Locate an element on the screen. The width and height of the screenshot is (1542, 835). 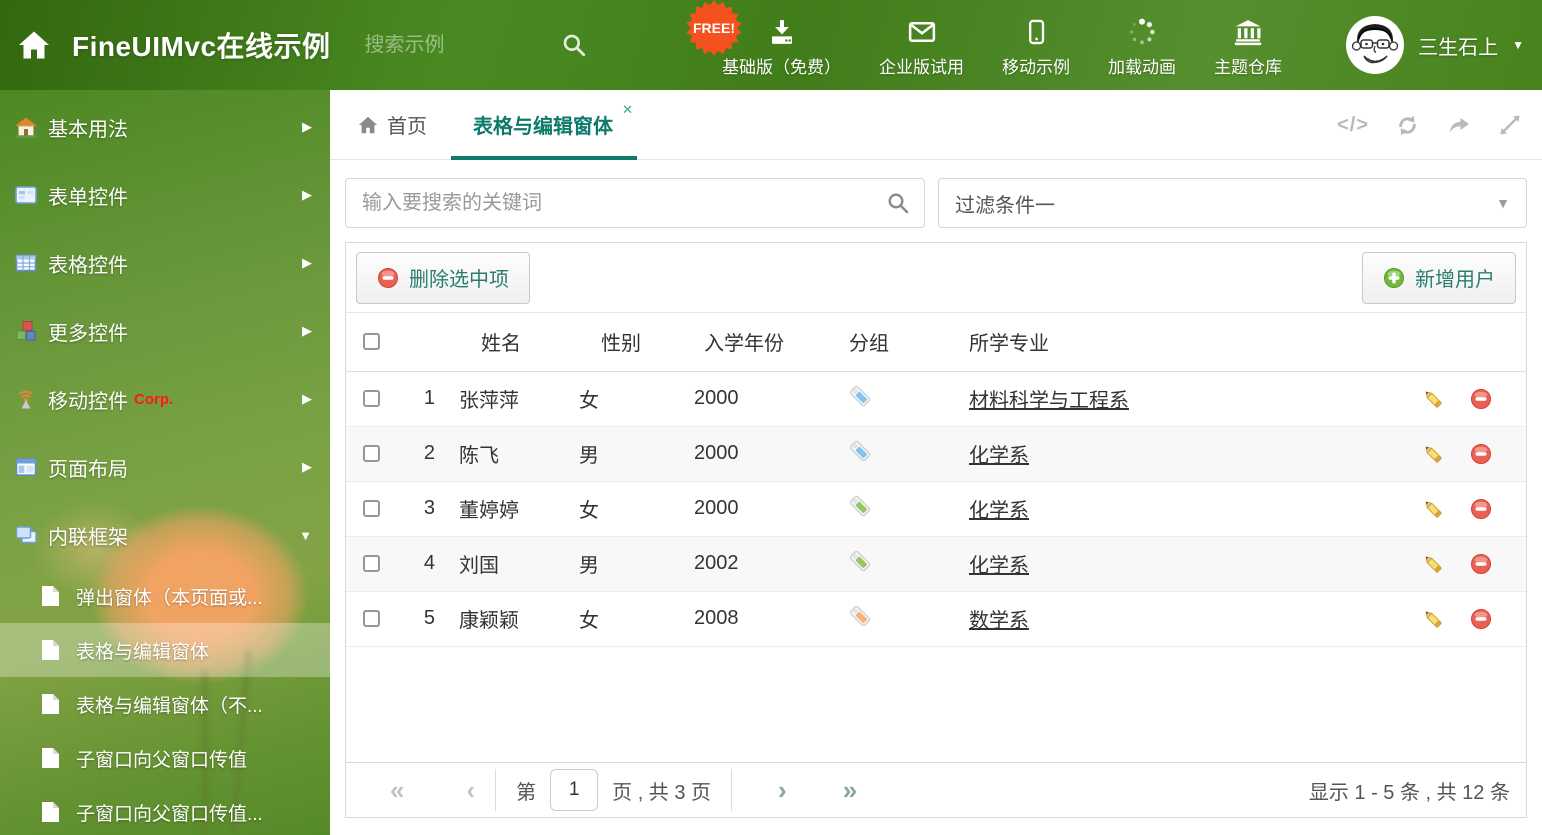
keyword-searchbox is located at coordinates (635, 203).